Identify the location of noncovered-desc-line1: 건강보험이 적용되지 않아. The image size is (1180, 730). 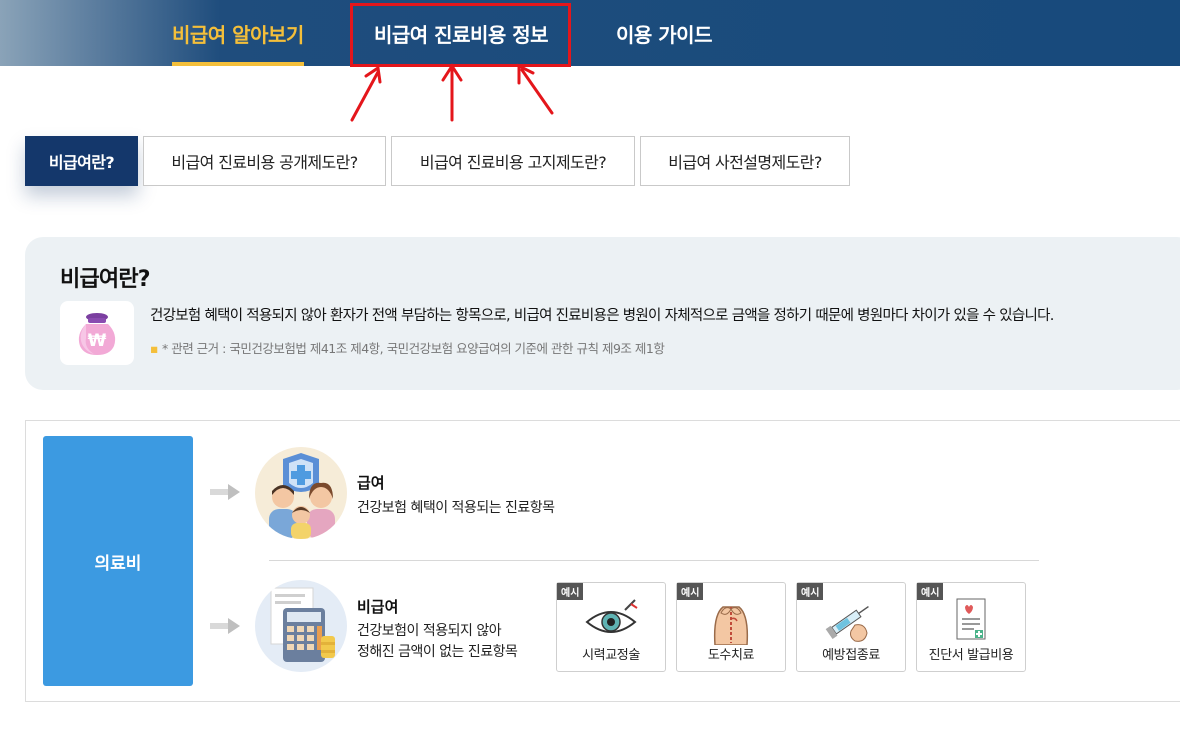
(429, 631).